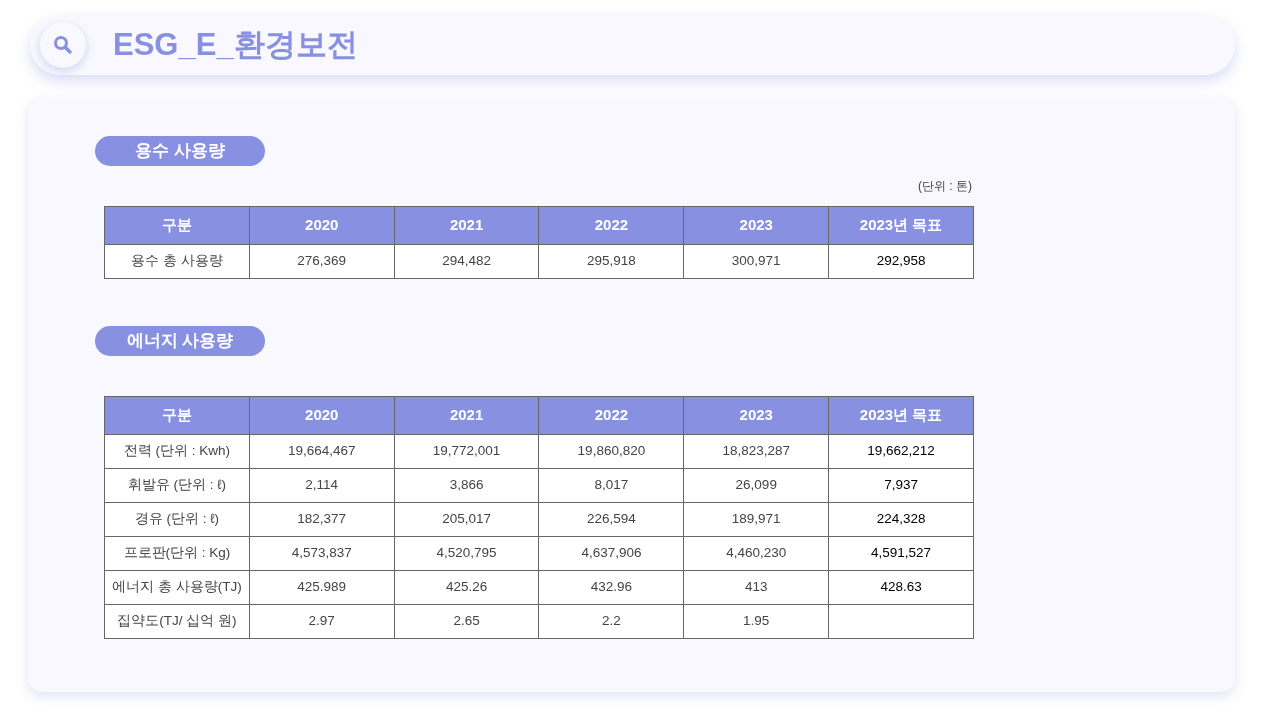  I want to click on table-cell: 2.97, so click(322, 622).